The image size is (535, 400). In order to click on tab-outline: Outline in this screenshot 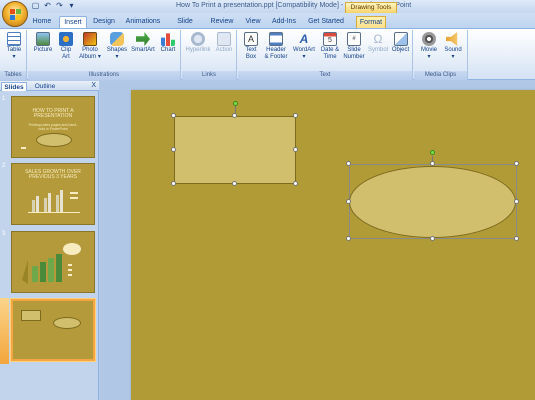, I will do `click(45, 86)`.